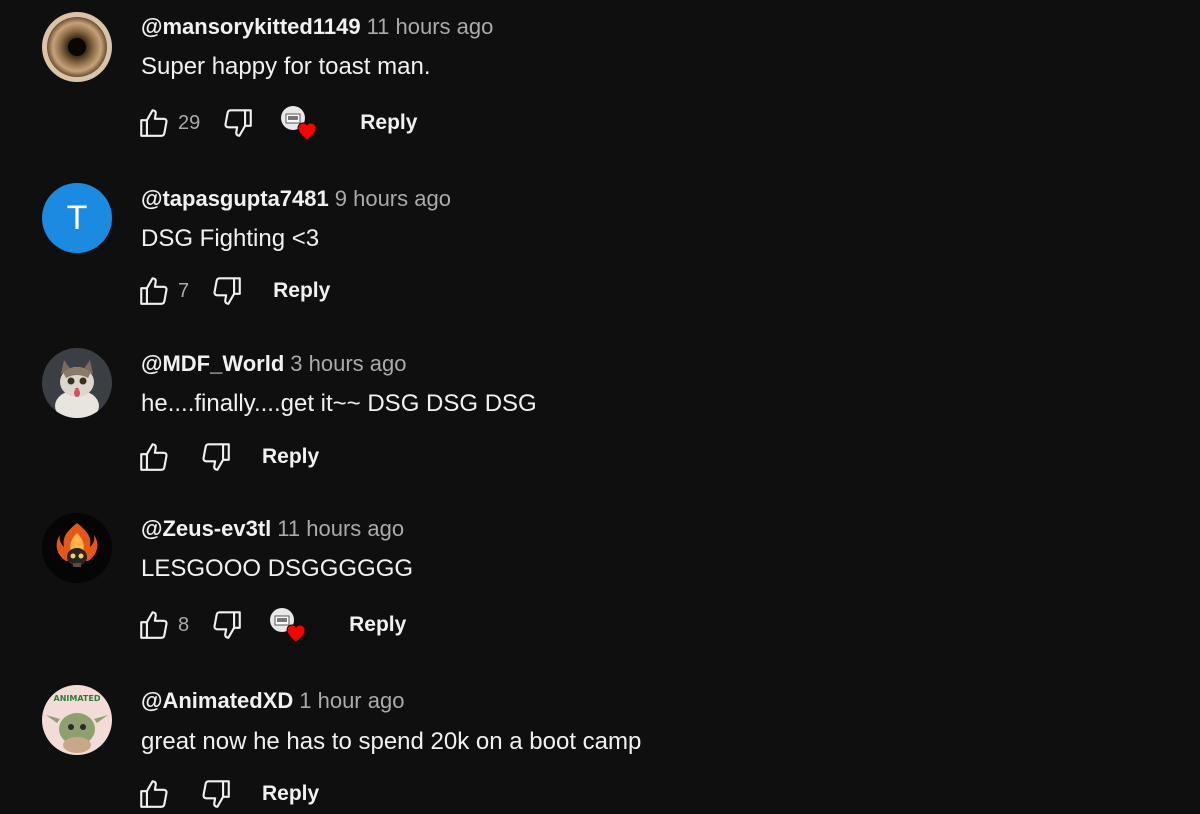 Image resolution: width=1200 pixels, height=814 pixels. Describe the element at coordinates (277, 568) in the screenshot. I see `comment-text: LESGOOO DSGGGGGG` at that location.